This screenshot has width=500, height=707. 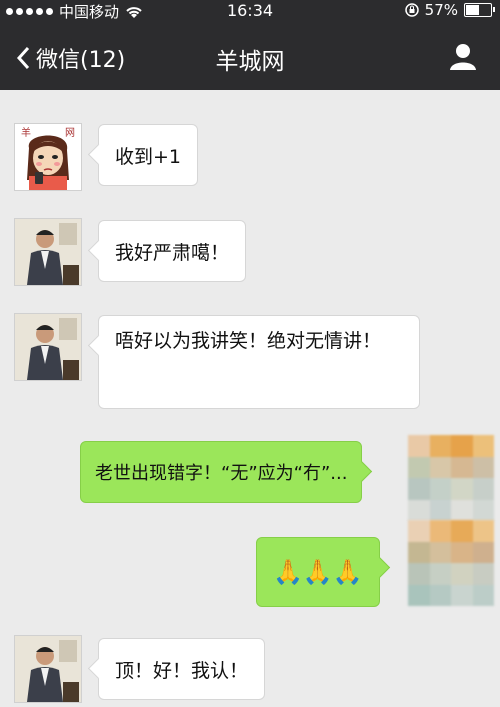 I want to click on message-text: 我好严肃噶！, so click(x=172, y=252).